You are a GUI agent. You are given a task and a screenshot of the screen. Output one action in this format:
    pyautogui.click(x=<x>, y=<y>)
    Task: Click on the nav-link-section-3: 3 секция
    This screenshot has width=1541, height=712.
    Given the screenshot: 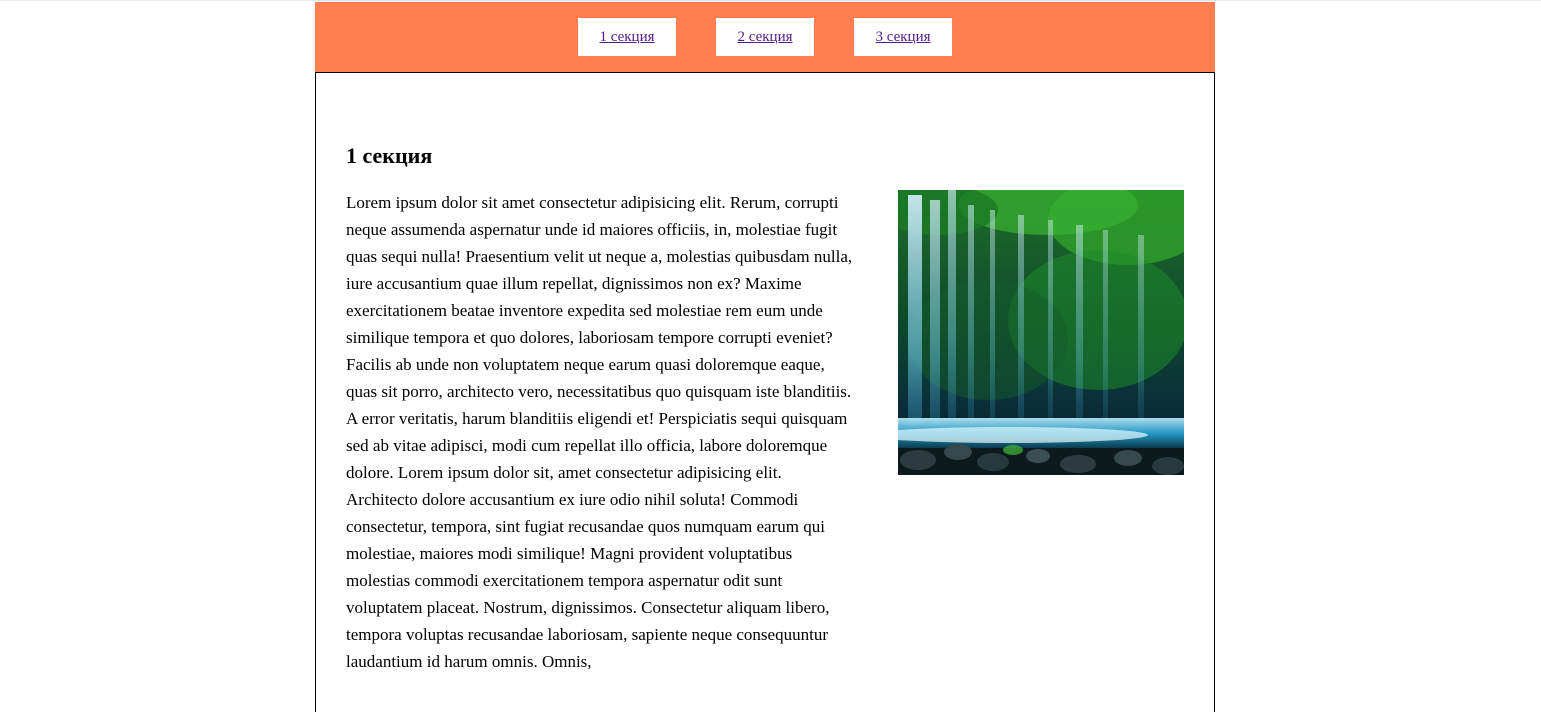 What is the action you would take?
    pyautogui.click(x=903, y=37)
    